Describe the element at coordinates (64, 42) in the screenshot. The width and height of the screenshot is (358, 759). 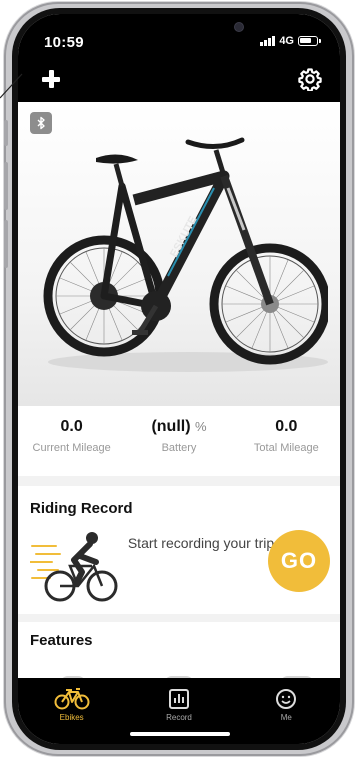
I see `status-time: 10:59` at that location.